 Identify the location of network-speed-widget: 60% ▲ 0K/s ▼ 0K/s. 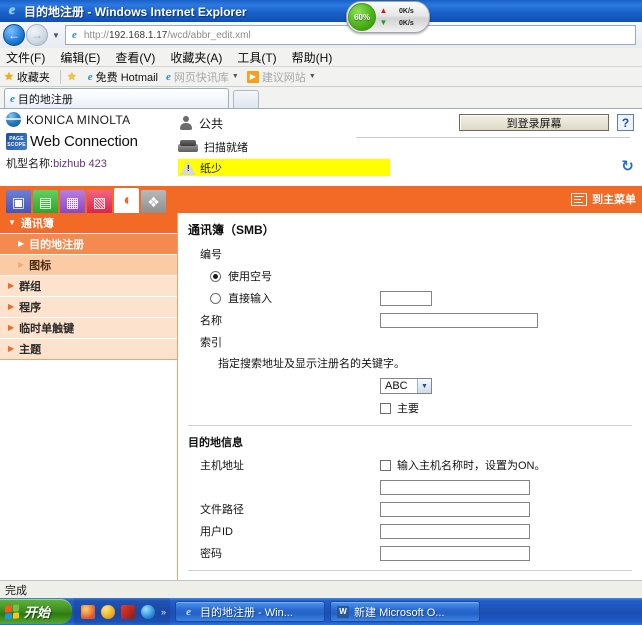
(388, 17).